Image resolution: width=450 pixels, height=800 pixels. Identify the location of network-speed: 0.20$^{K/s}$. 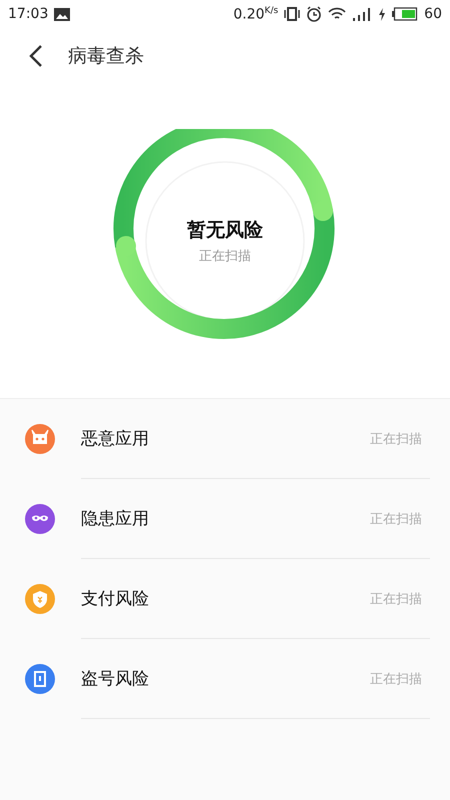
(255, 14).